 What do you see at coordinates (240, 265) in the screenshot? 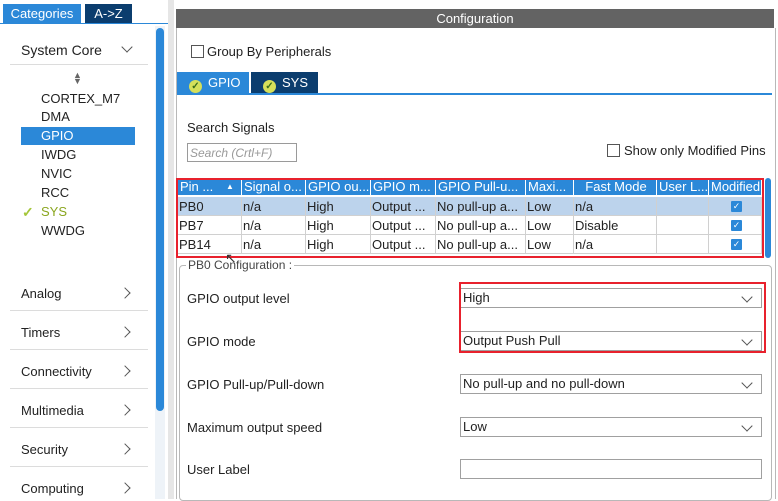
I see `pin-configuration-title: PB0 Configuration :` at bounding box center [240, 265].